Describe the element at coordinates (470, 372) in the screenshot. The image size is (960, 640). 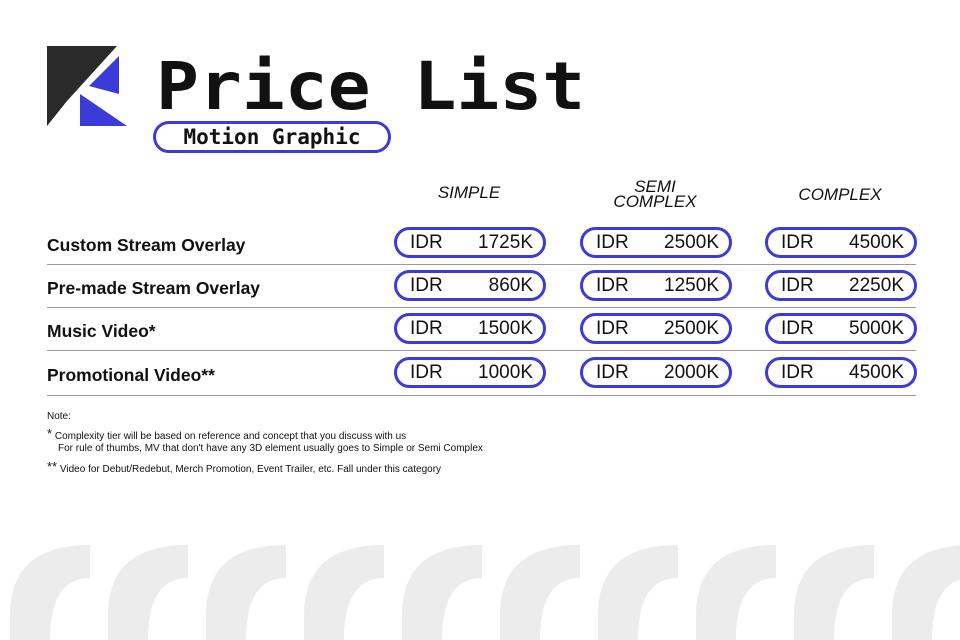
I see `price-pill: IDR 1000K` at that location.